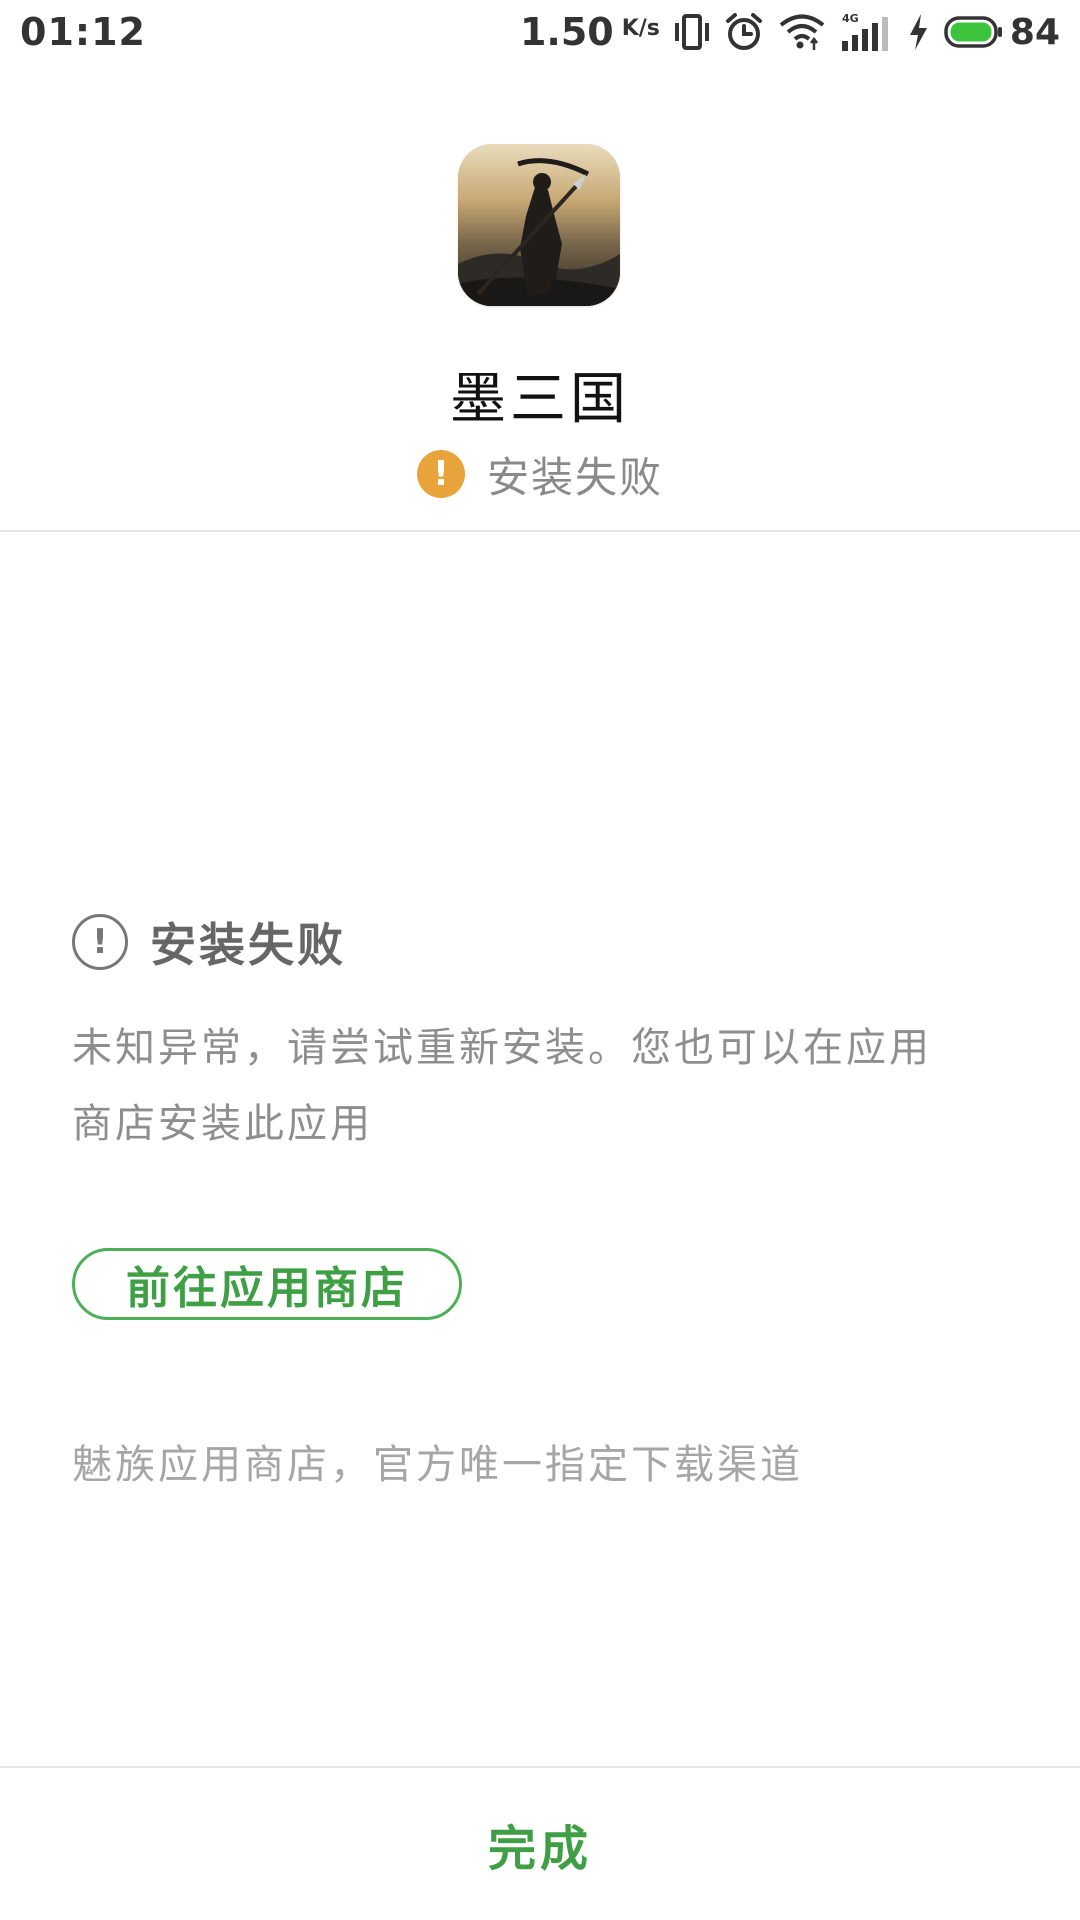 The image size is (1080, 1920). I want to click on warning-icon: !, so click(440, 474).